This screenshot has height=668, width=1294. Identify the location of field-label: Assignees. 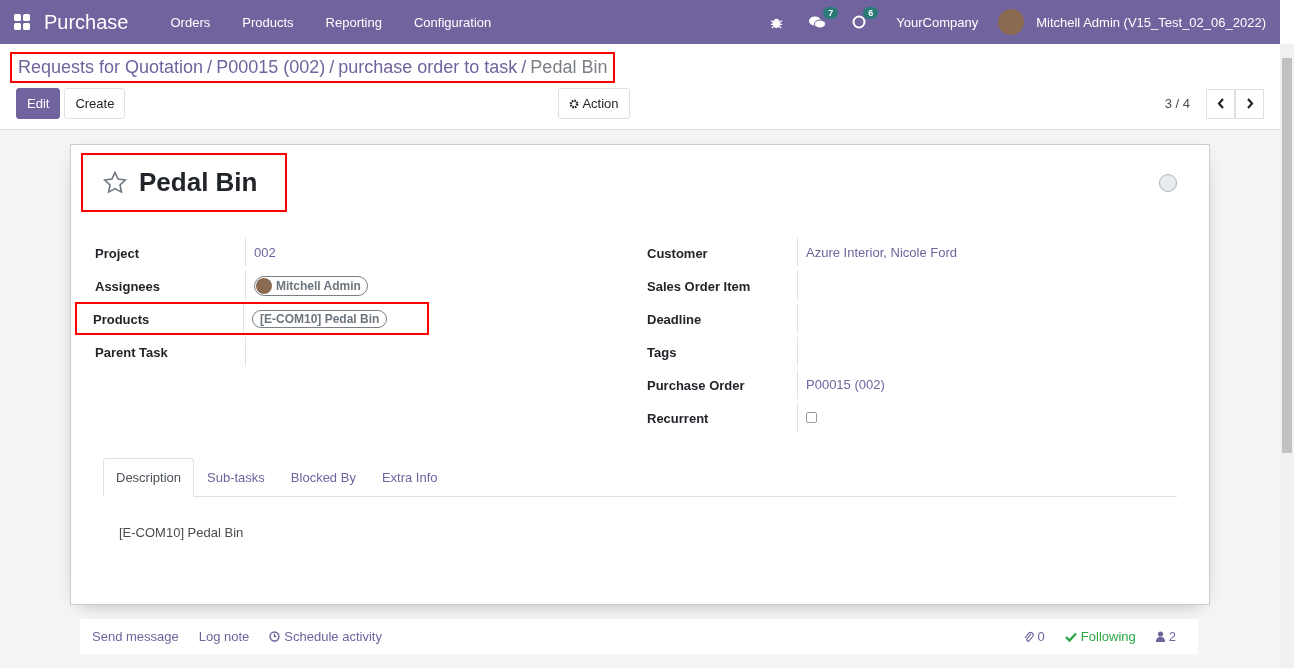
(128, 287).